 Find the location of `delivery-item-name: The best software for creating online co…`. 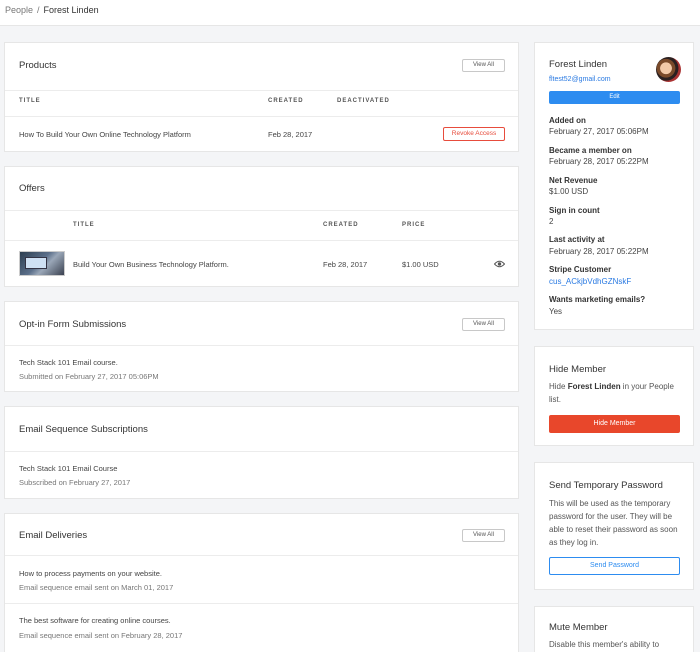

delivery-item-name: The best software for creating online co… is located at coordinates (95, 620).